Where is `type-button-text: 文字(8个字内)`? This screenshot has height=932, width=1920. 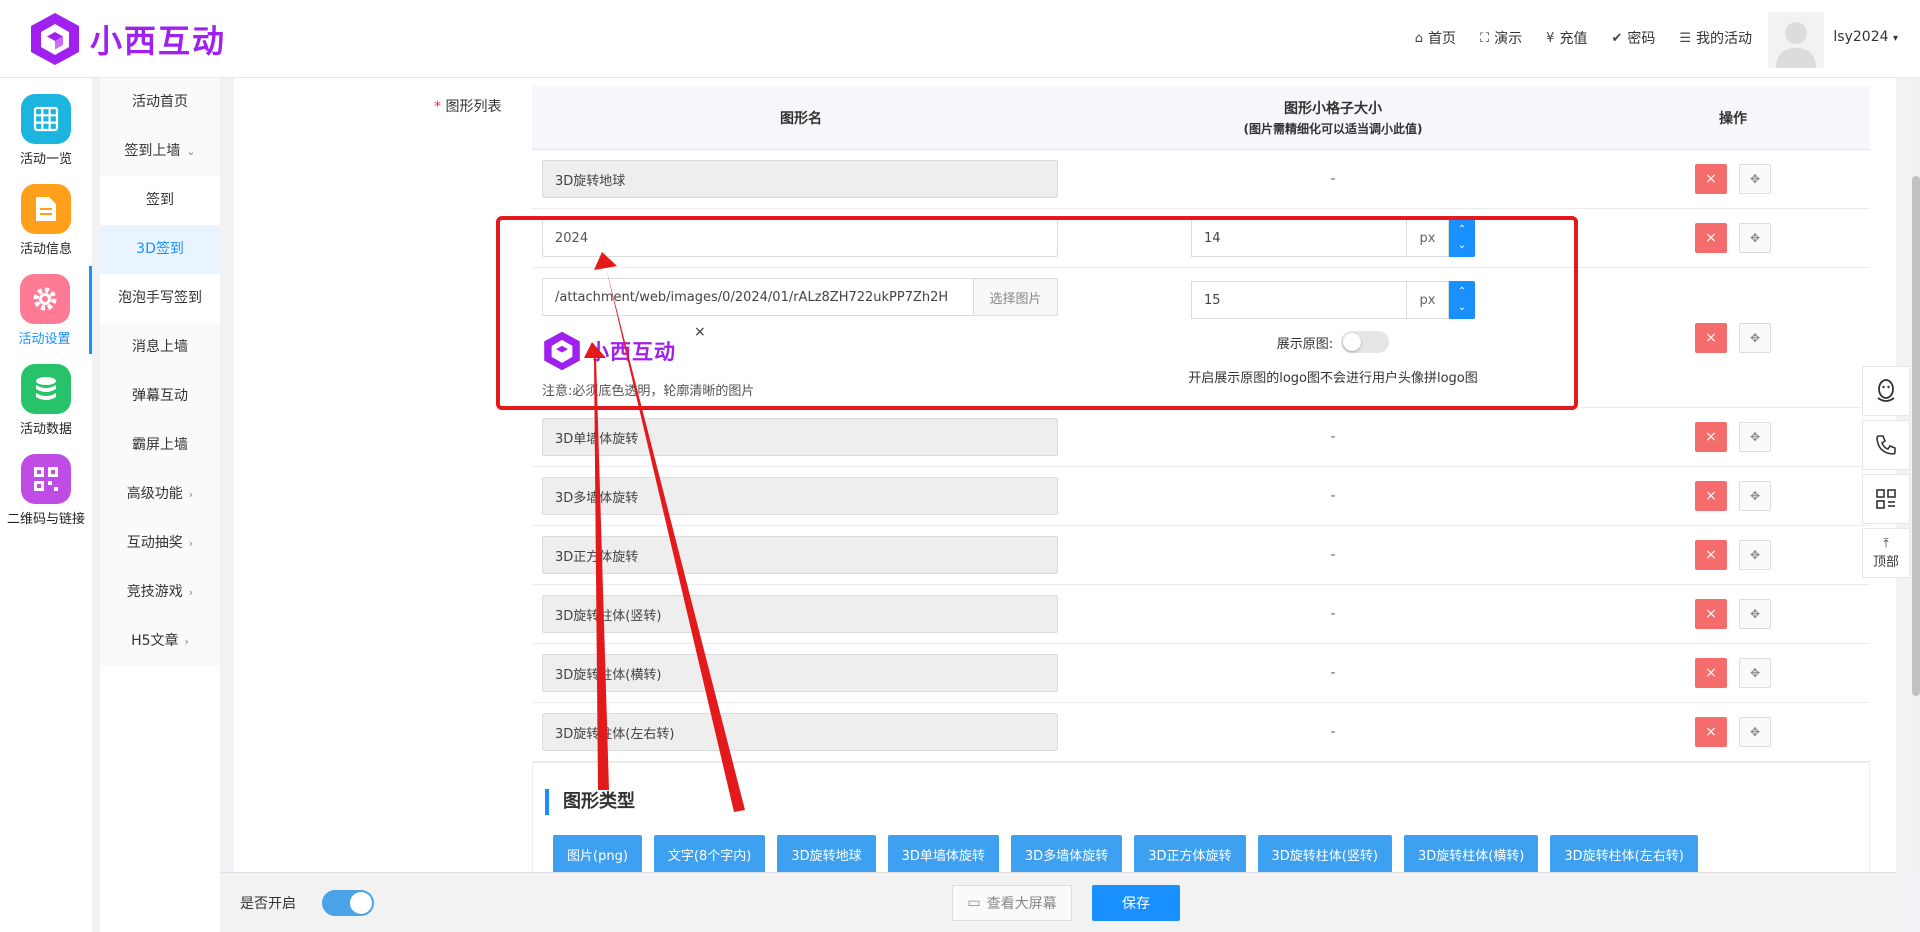 type-button-text: 文字(8个字内) is located at coordinates (709, 853).